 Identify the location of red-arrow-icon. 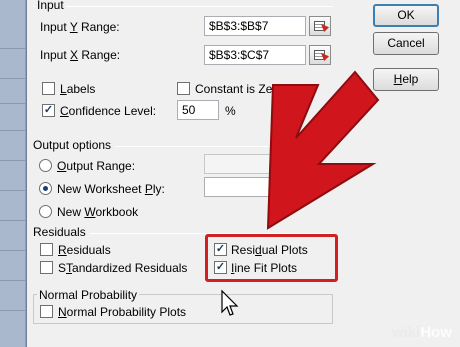
(323, 150).